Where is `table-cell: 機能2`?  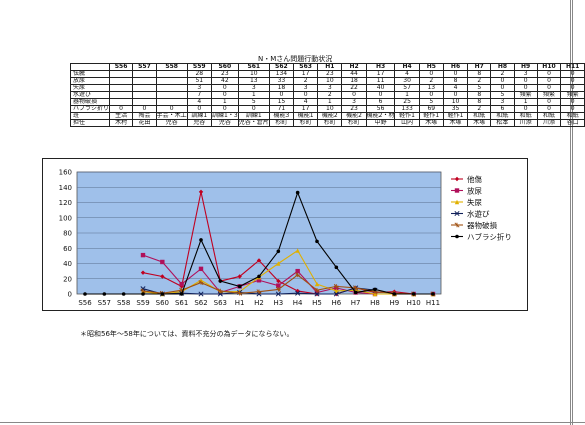 table-cell: 機能2 is located at coordinates (354, 116).